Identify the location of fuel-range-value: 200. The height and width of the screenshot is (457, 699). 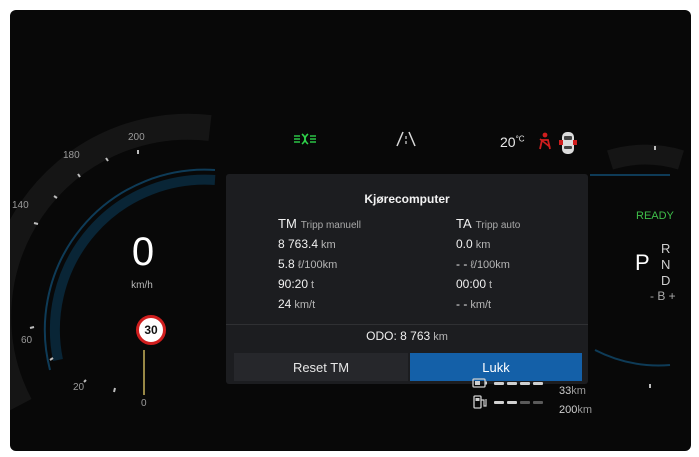
(568, 410).